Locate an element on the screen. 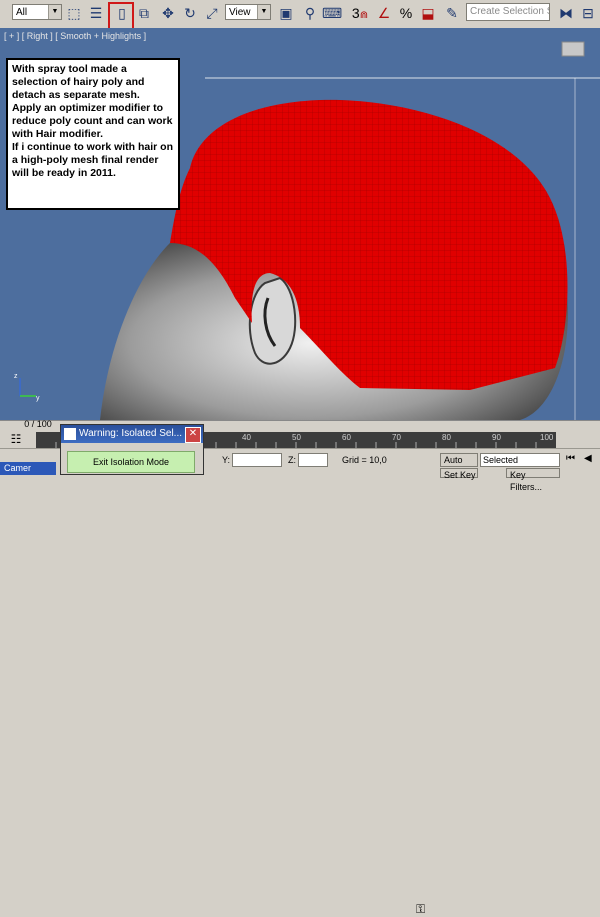  coordinate-system-dropdown: View ▼ is located at coordinates (248, 12).